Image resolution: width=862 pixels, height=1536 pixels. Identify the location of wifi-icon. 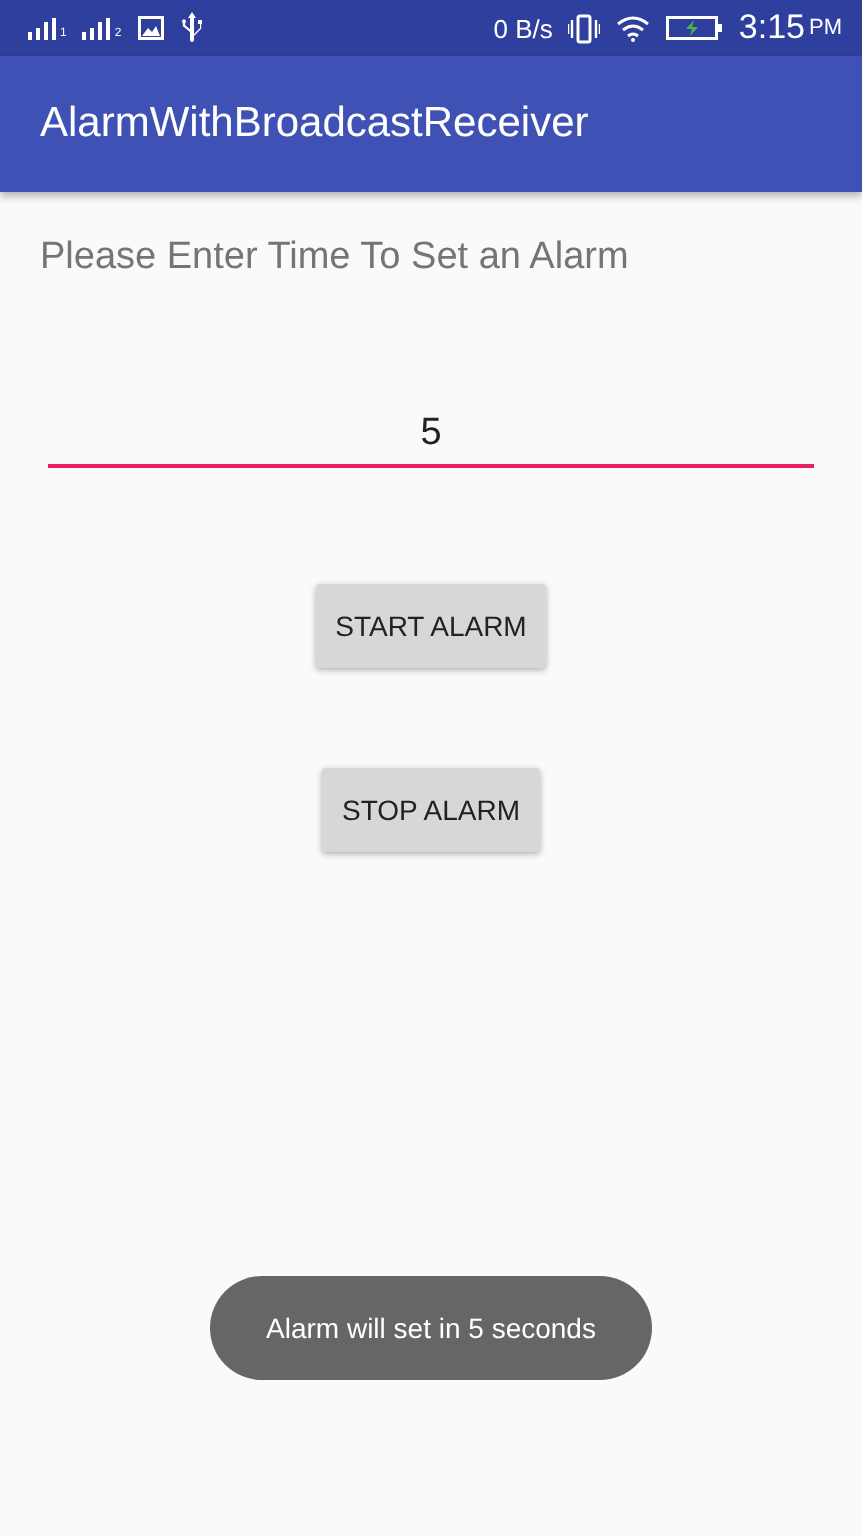
(633, 28).